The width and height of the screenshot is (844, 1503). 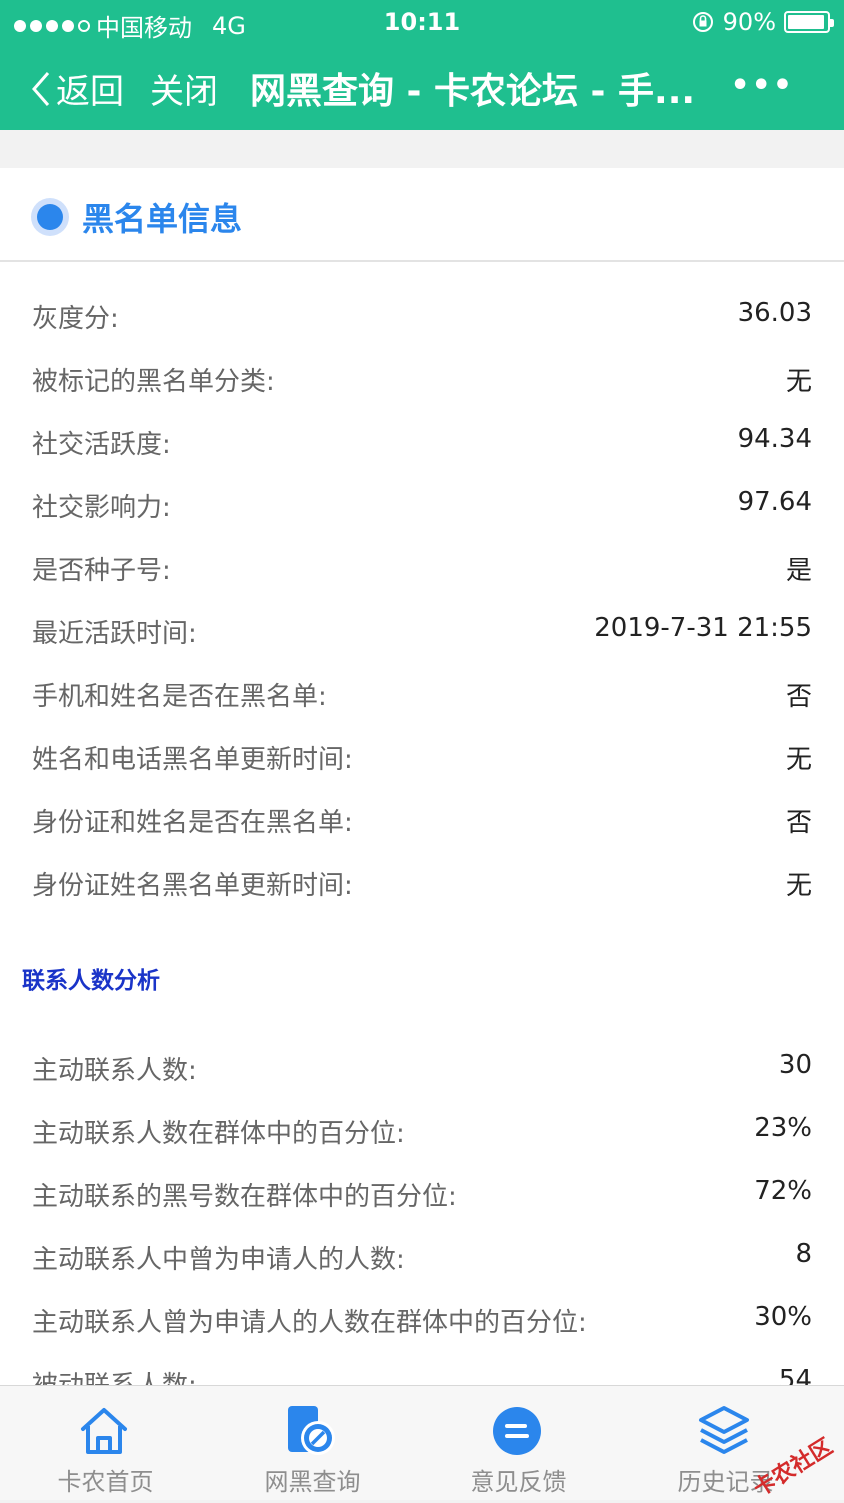 What do you see at coordinates (311, 1430) in the screenshot?
I see `blacklist-query-icon` at bounding box center [311, 1430].